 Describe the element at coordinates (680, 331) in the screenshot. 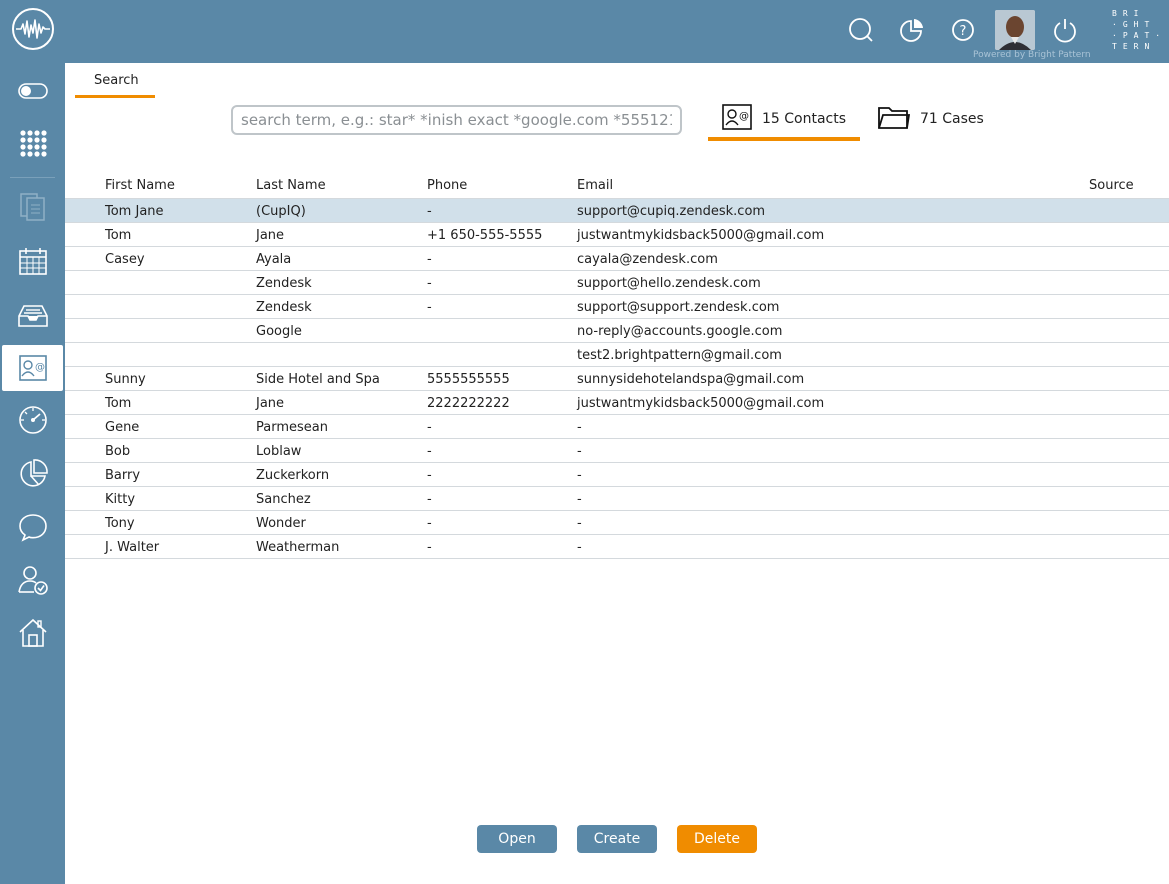

I see `cell-email: no-reply@accounts.google.com` at that location.